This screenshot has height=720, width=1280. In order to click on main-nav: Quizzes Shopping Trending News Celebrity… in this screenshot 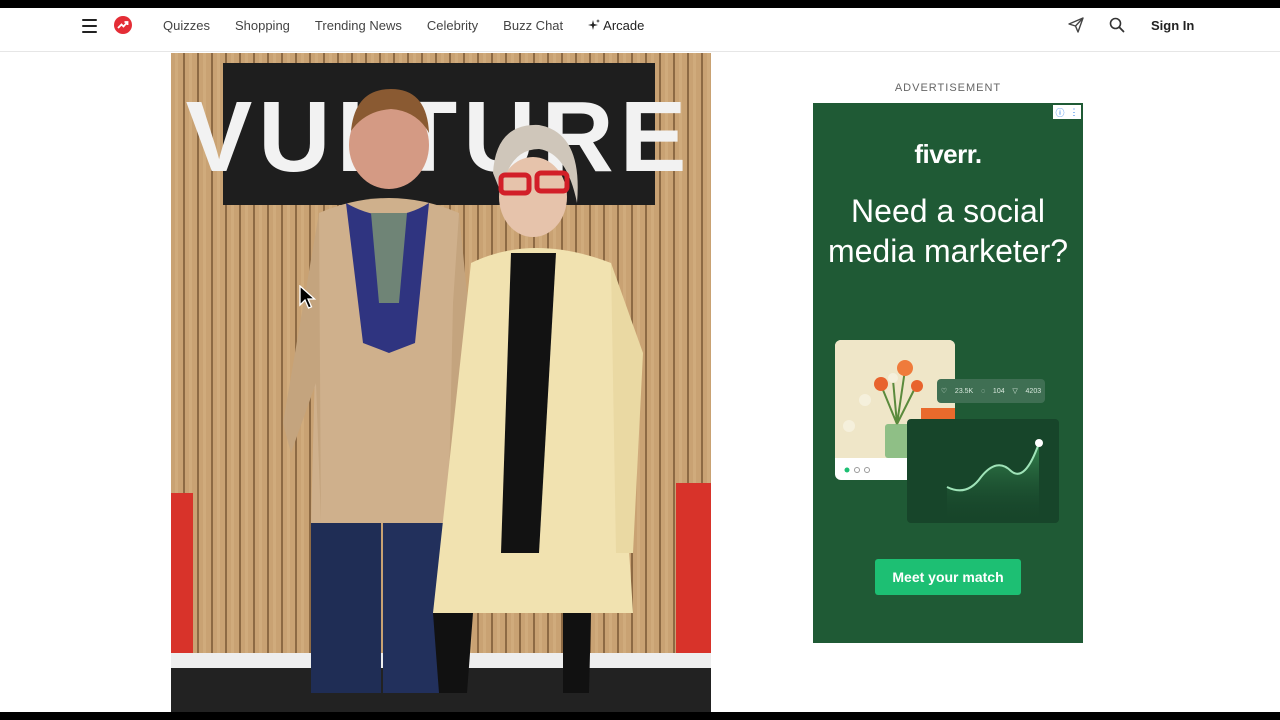, I will do `click(403, 25)`.